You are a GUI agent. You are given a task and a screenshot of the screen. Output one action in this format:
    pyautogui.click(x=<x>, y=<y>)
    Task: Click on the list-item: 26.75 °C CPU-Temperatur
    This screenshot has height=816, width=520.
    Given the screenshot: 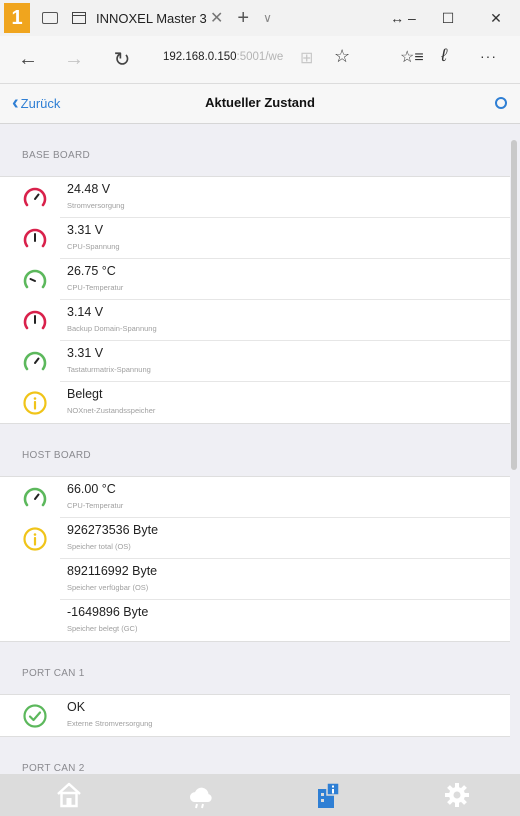 What is the action you would take?
    pyautogui.click(x=255, y=279)
    